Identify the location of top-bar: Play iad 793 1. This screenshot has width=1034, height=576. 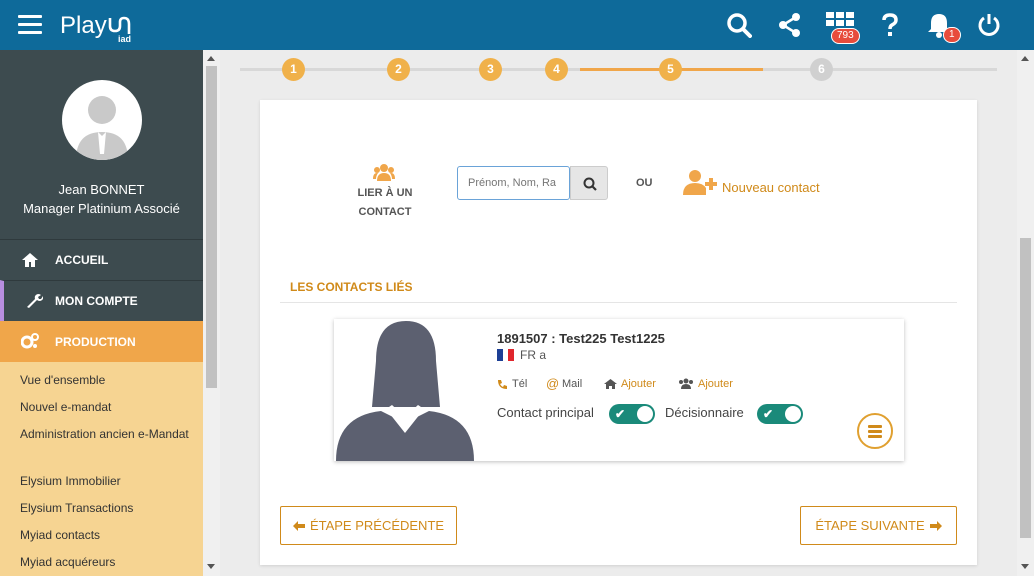
(517, 25).